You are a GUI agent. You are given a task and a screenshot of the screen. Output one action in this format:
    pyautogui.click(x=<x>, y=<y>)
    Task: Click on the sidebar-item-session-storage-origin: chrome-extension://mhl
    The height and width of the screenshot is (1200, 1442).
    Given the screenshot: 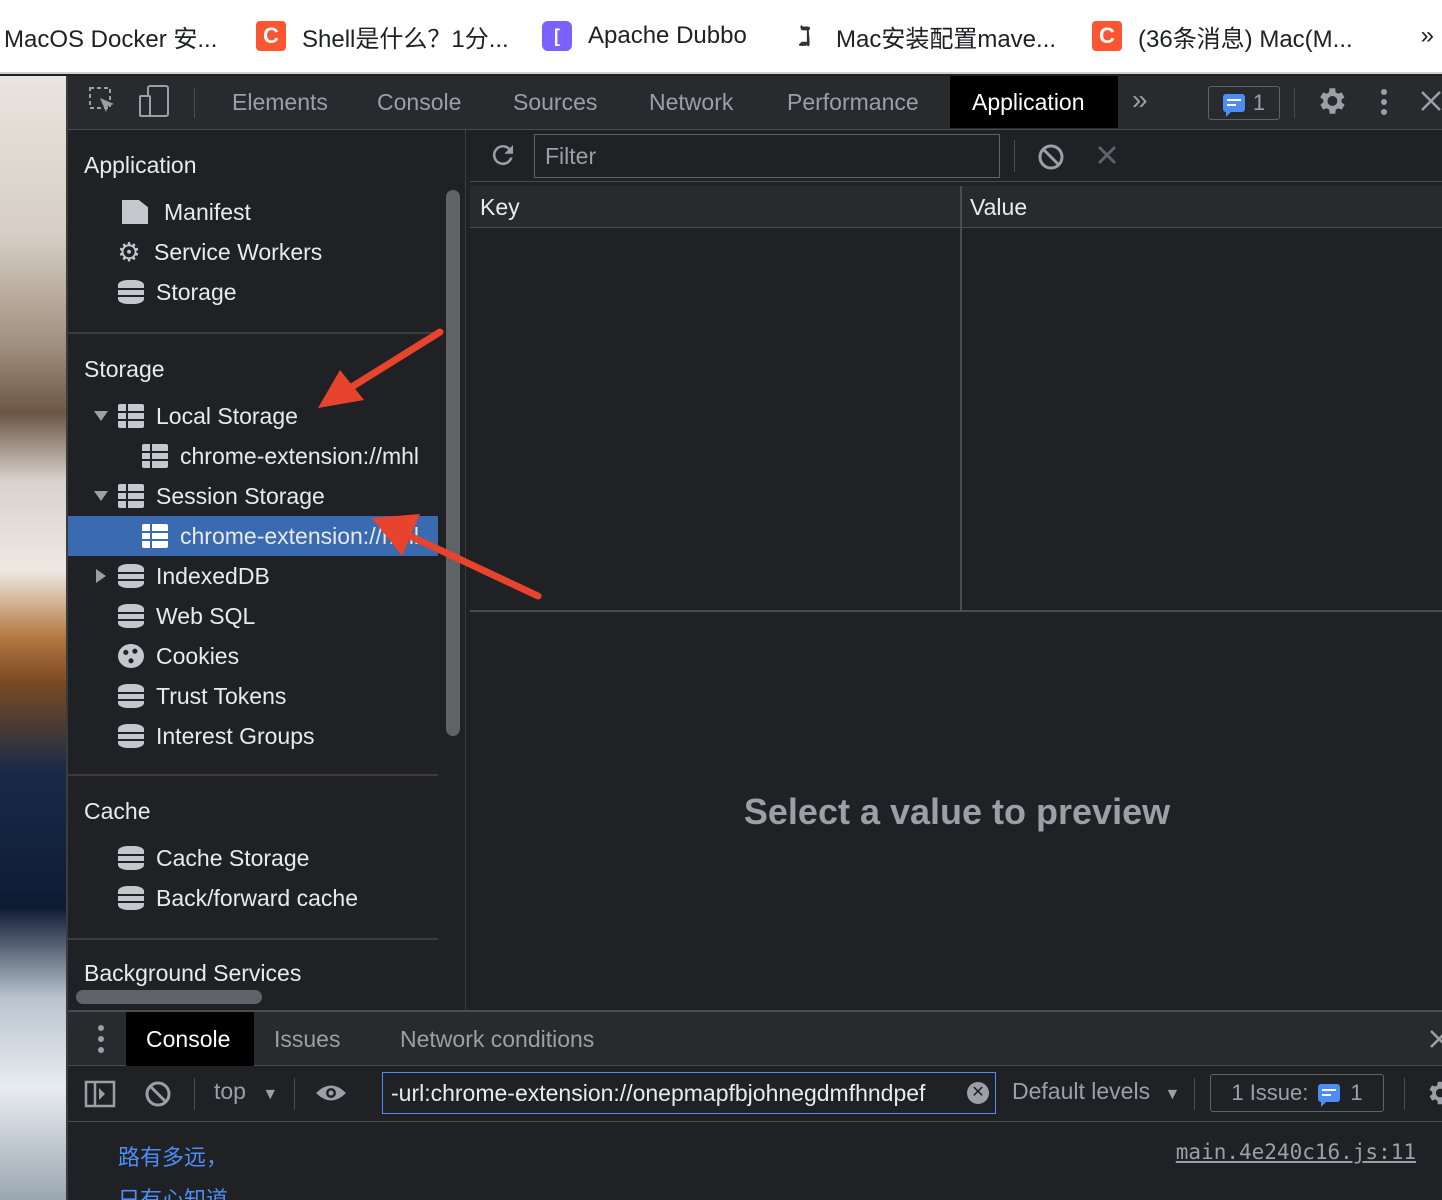 What is the action you would take?
    pyautogui.click(x=253, y=536)
    